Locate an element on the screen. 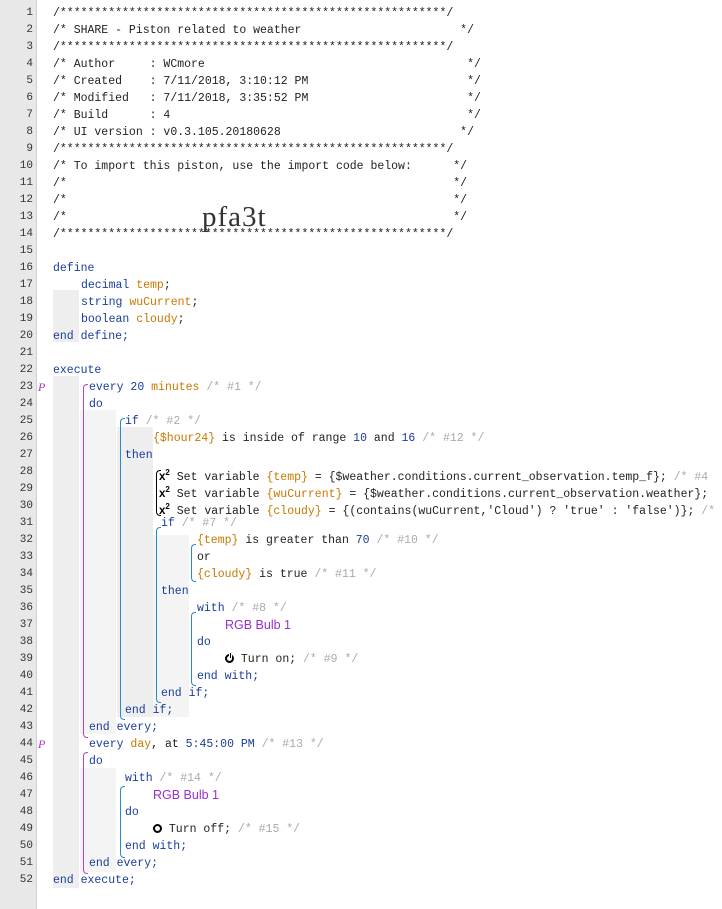  line-number: 2 is located at coordinates (29, 30).